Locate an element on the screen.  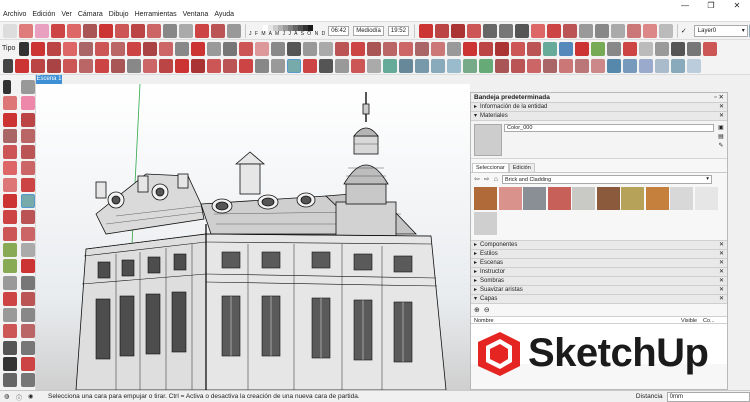
arrow-select-icon is located at coordinates (24, 48).